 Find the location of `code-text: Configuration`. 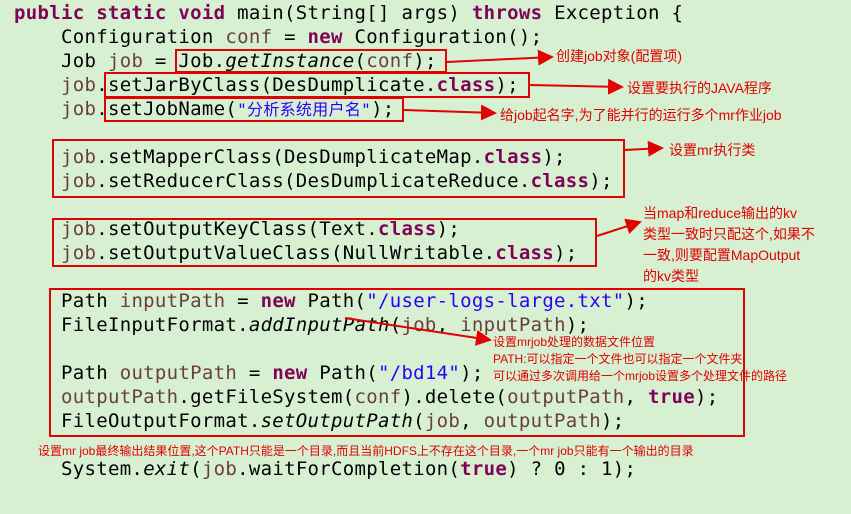

code-text: Configuration is located at coordinates (137, 37).